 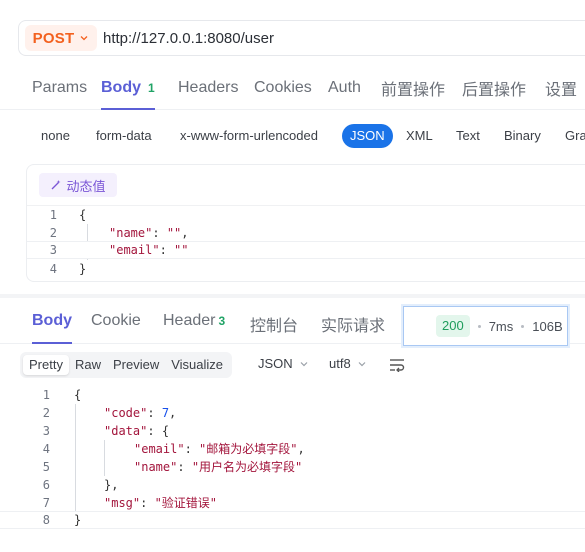 What do you see at coordinates (46, 365) in the screenshot?
I see `view-pretty: Pretty` at bounding box center [46, 365].